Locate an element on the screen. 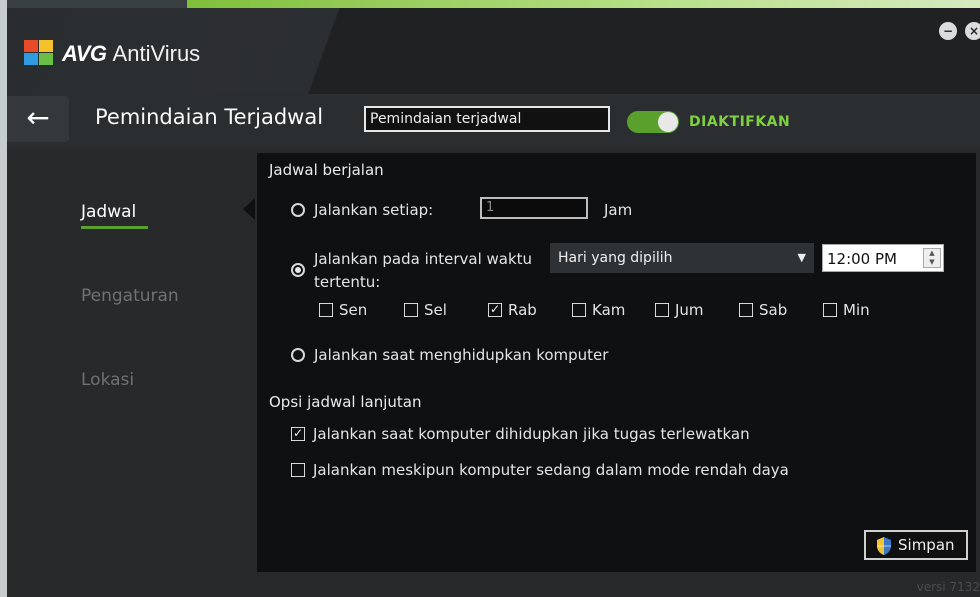 The width and height of the screenshot is (980, 597). run-every-unit: Jam is located at coordinates (618, 210).